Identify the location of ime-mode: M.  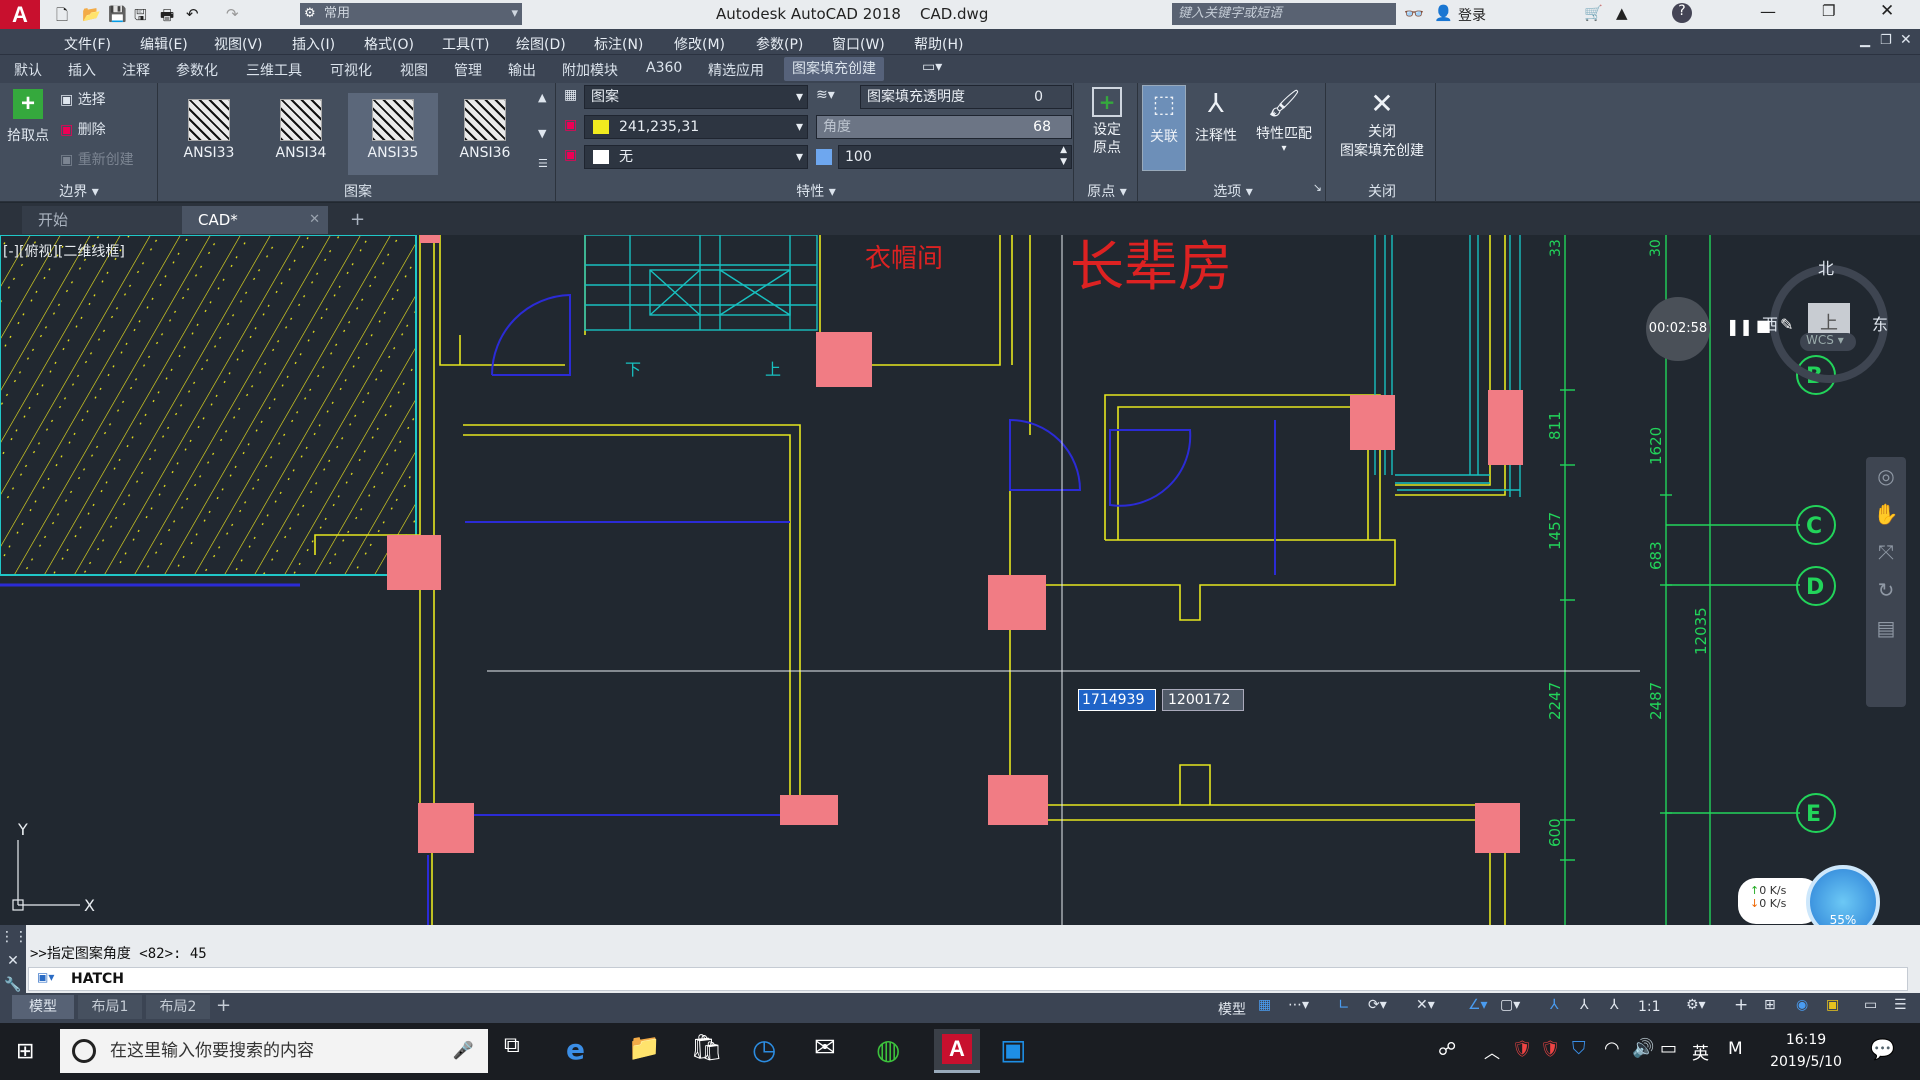
(1735, 1049).